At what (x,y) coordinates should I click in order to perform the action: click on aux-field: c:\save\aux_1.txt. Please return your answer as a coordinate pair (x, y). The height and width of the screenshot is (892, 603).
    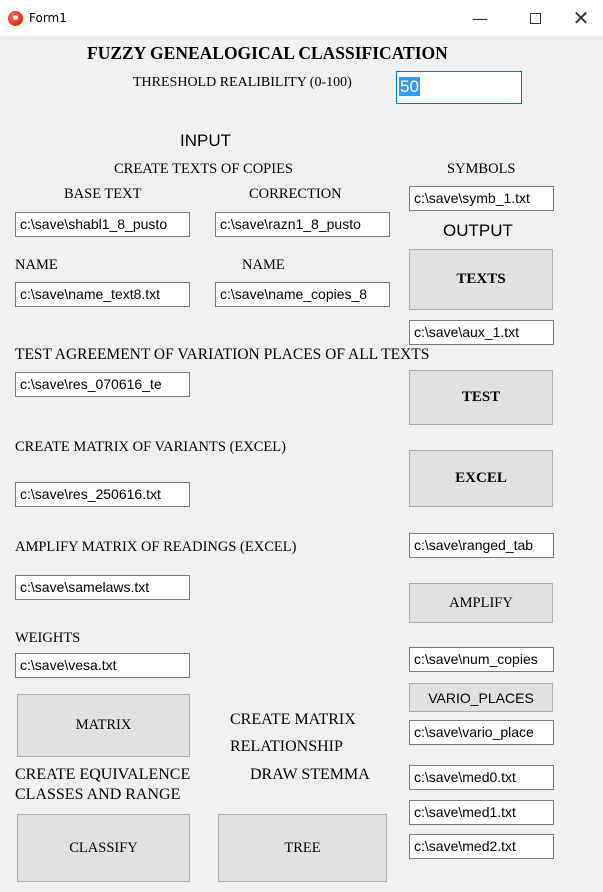
    Looking at the image, I should click on (481, 332).